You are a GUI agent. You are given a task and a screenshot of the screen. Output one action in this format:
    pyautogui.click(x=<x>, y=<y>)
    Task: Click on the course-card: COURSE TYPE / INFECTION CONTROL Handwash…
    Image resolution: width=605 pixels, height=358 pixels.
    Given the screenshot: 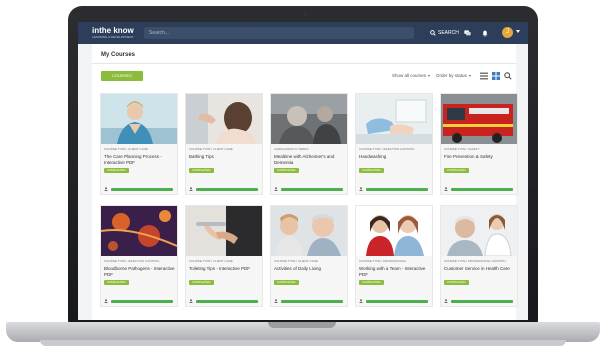 What is the action you would take?
    pyautogui.click(x=394, y=144)
    